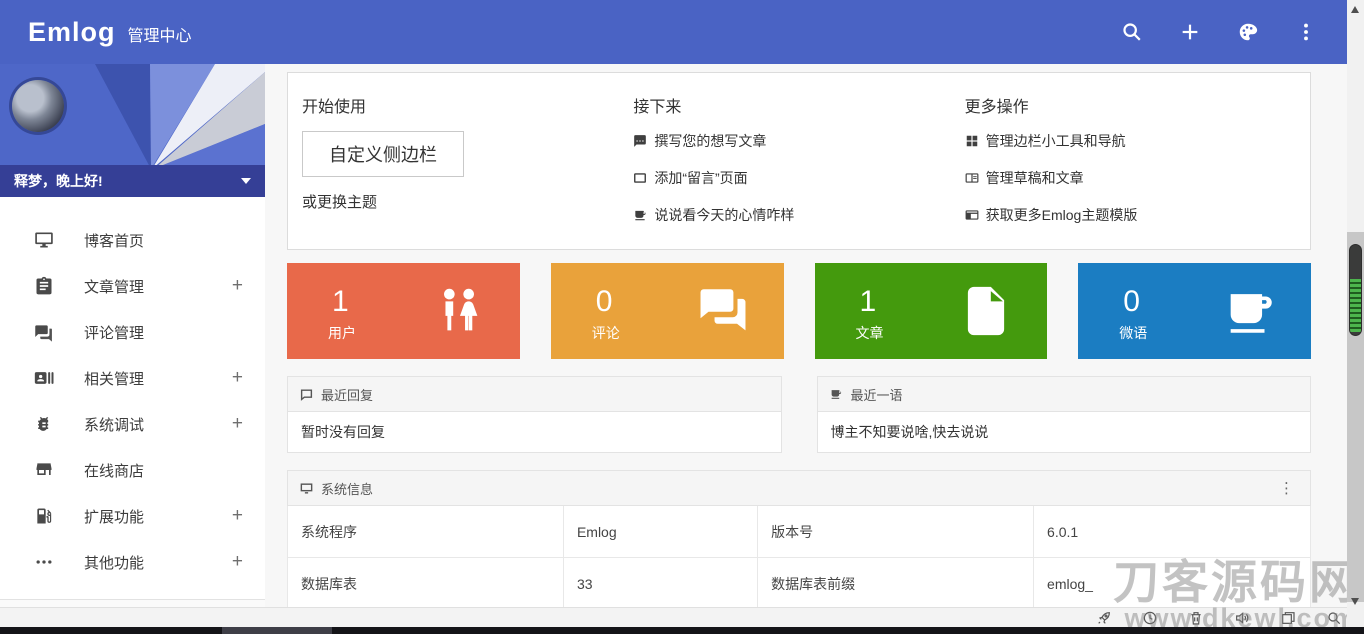  I want to click on next-steps-title: 接下来, so click(657, 107).